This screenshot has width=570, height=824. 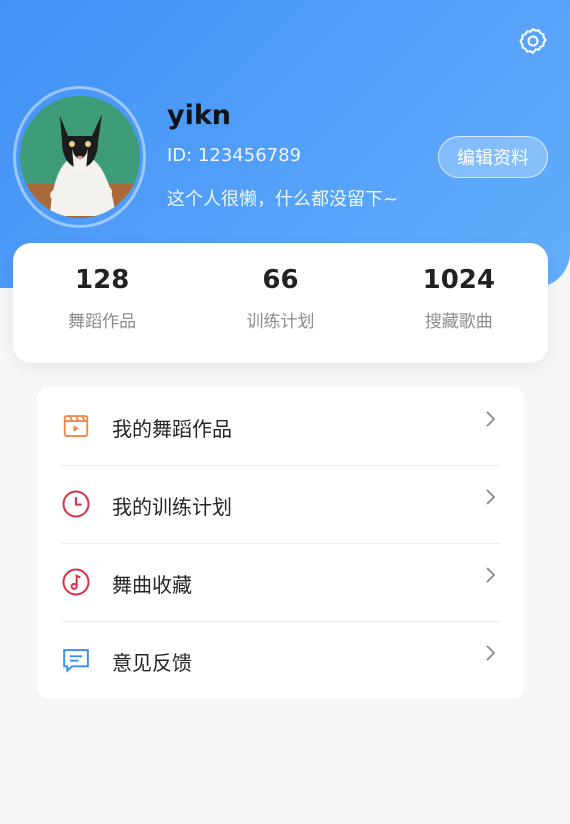 I want to click on avatar, so click(x=79, y=157).